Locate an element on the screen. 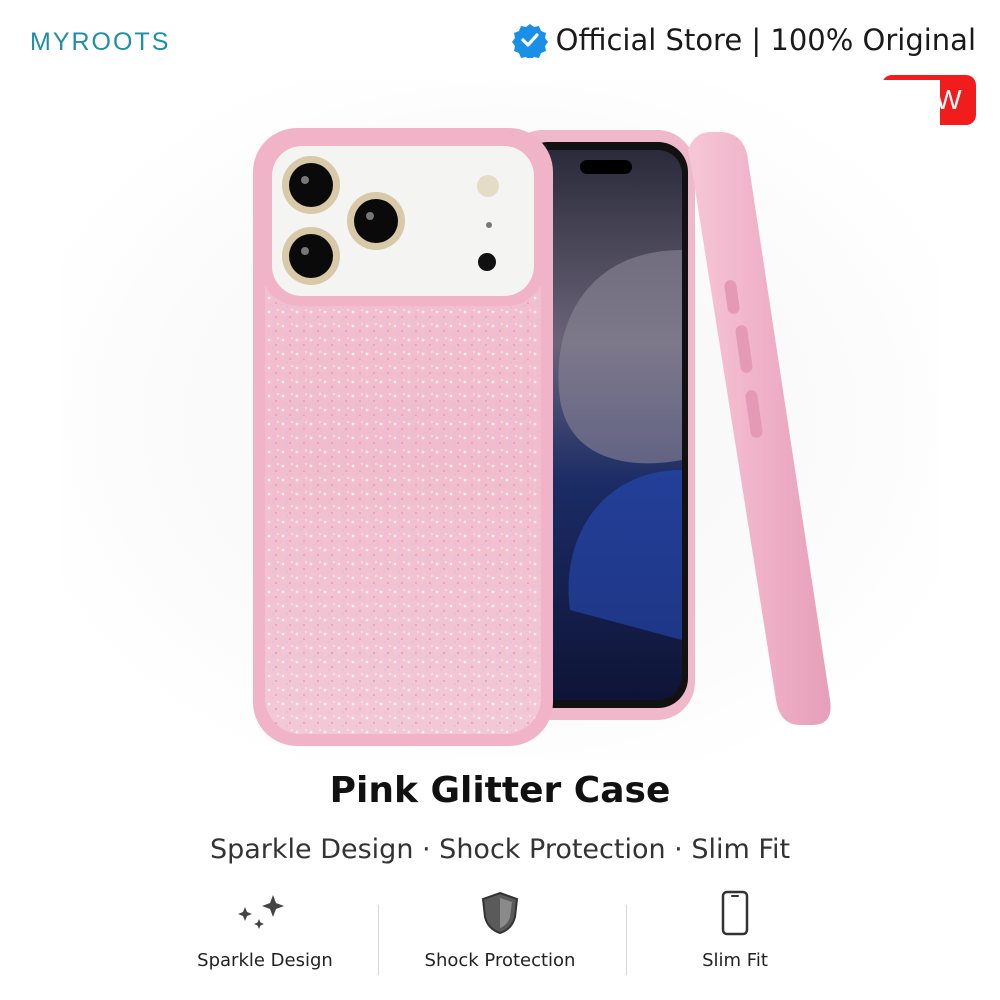  feature-label: Slim Fit is located at coordinates (735, 960).